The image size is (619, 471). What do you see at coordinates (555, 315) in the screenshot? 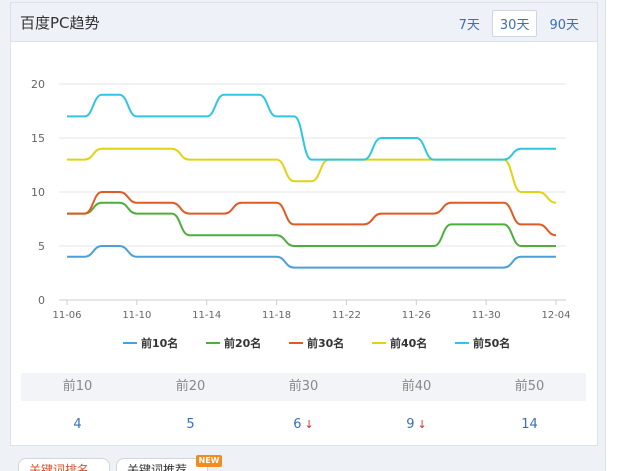
I see `x-tick-label: 12-04` at bounding box center [555, 315].